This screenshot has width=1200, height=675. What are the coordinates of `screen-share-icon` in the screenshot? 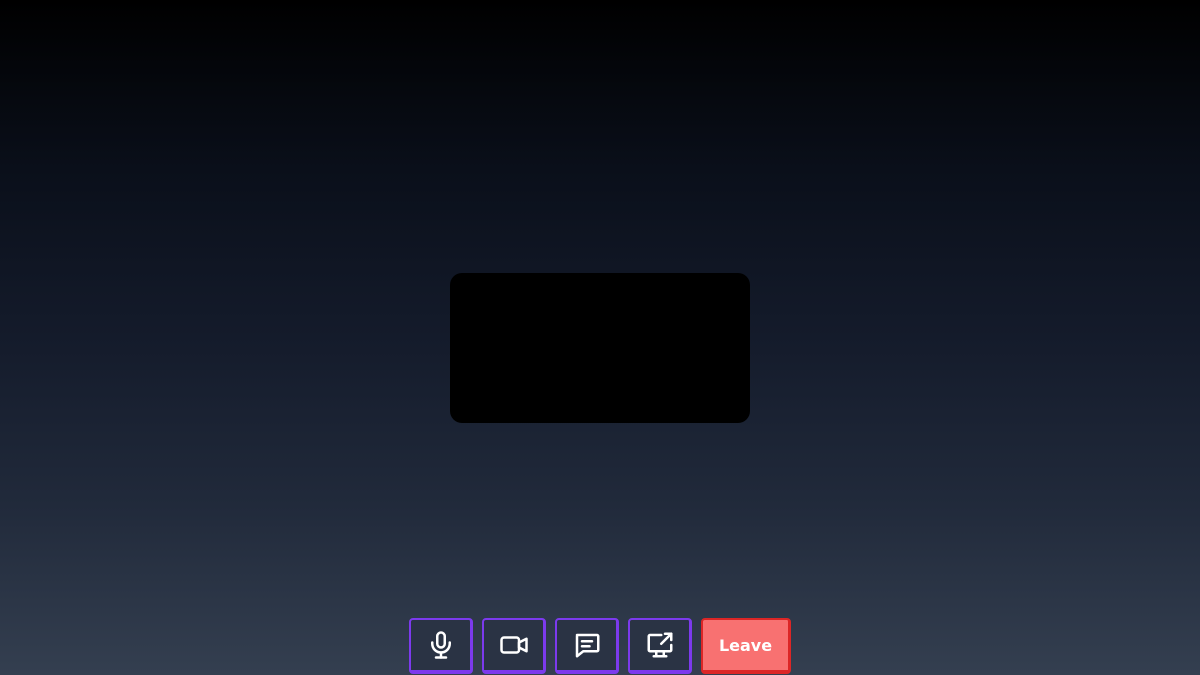 It's located at (660, 645).